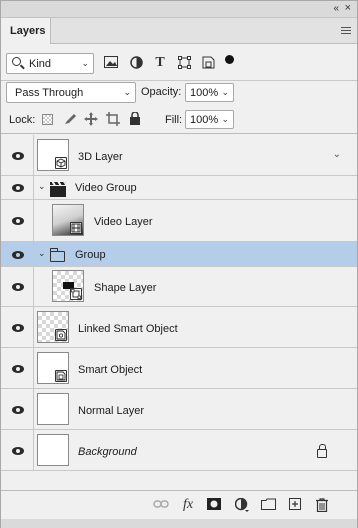  What do you see at coordinates (208, 63) in the screenshot?
I see `smart-object-filter-icon` at bounding box center [208, 63].